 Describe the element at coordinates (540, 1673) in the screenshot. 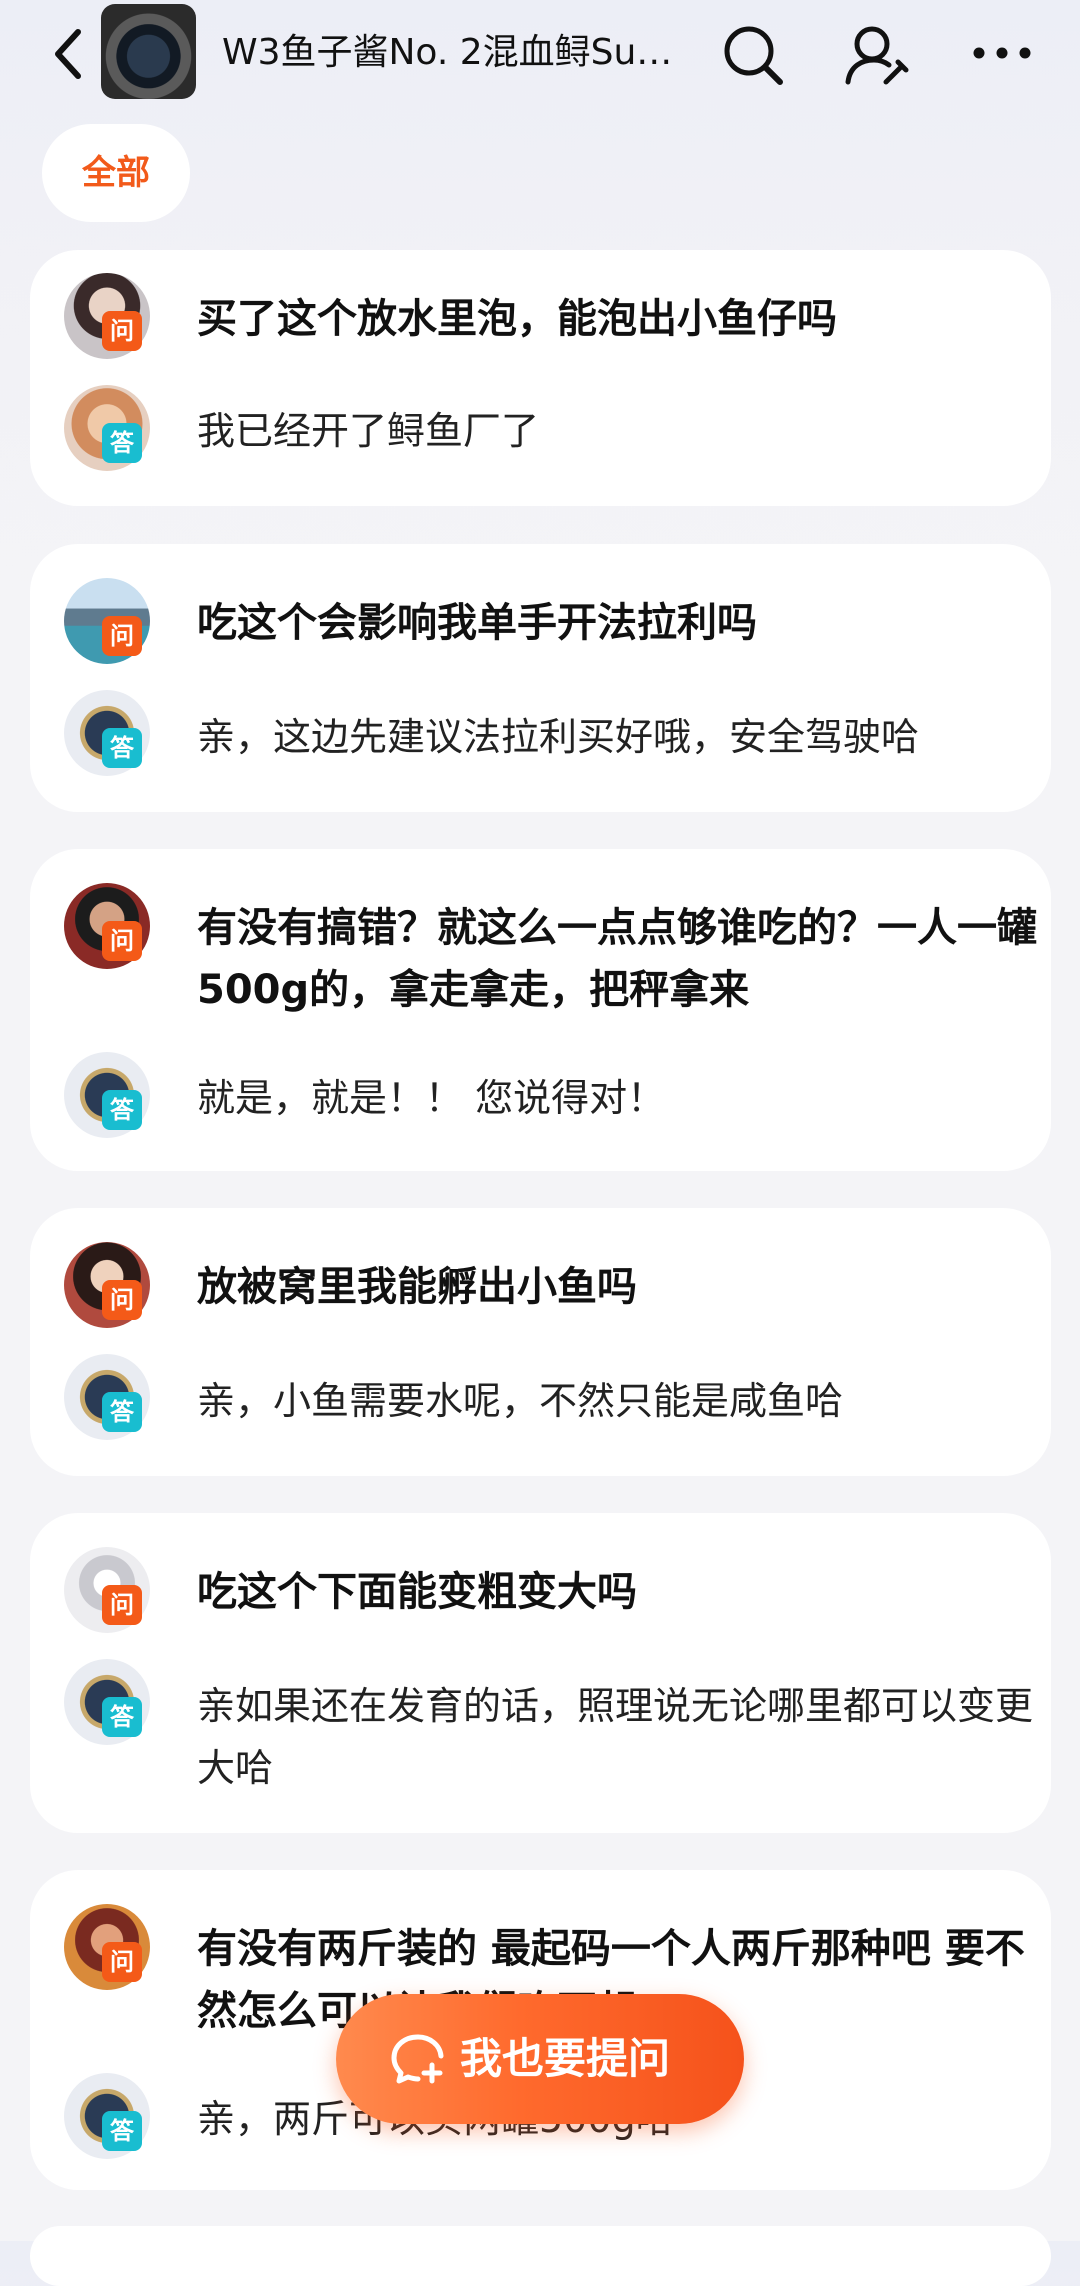

I see `qa-card: 问 吃这个下面能变粗变大吗 答 亲如果还在发育的话，照理说无论哪里都可以变更大哈` at that location.